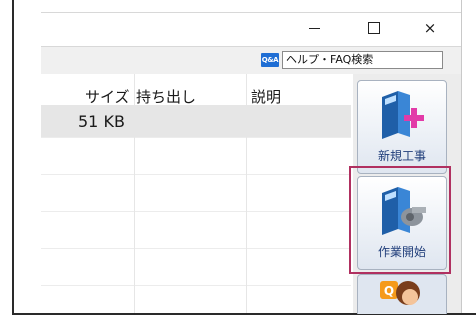 The image size is (476, 329). I want to click on support-button: Q, so click(402, 294).